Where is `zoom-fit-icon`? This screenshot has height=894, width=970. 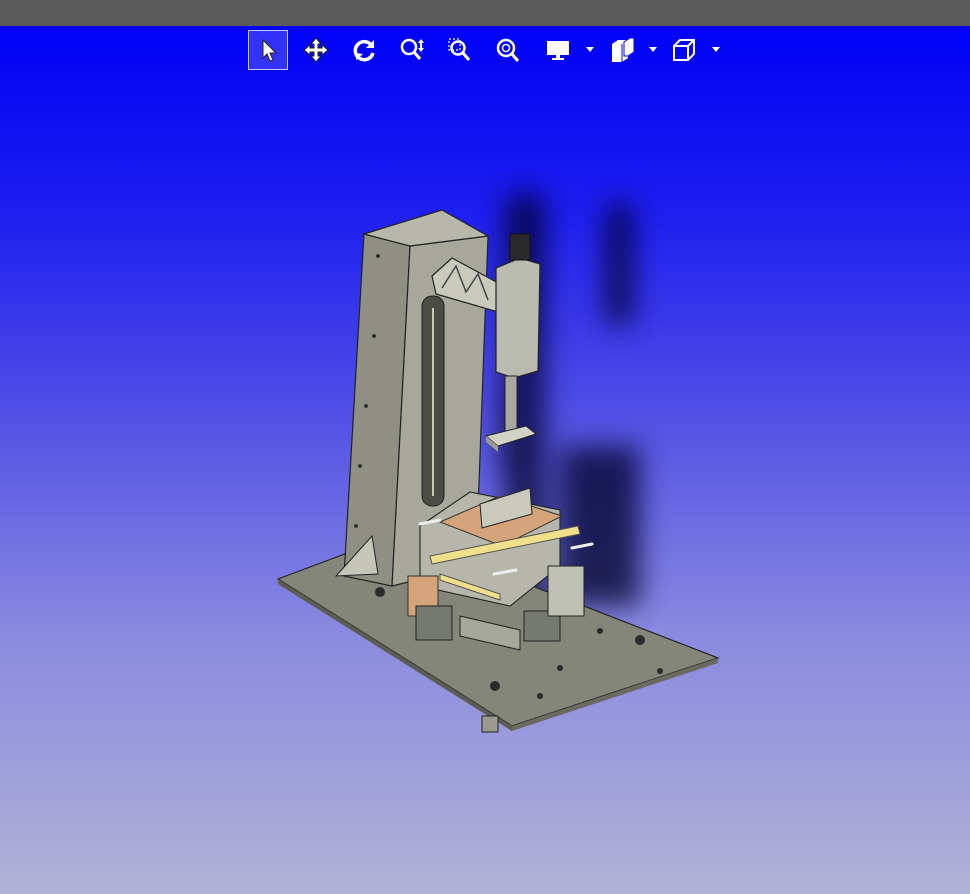 zoom-fit-icon is located at coordinates (508, 50).